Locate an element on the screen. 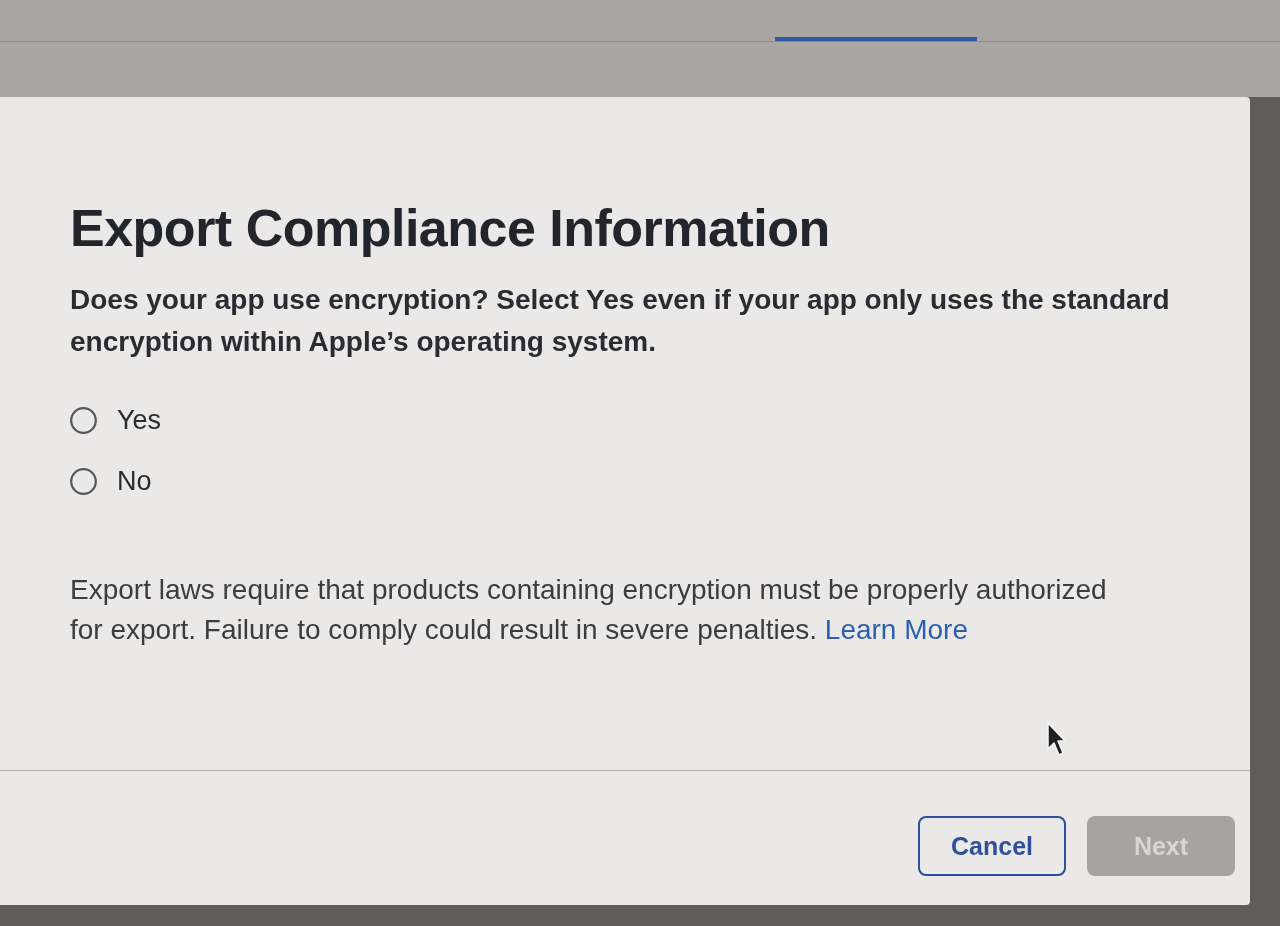  radio-option: Yes is located at coordinates (116, 420).